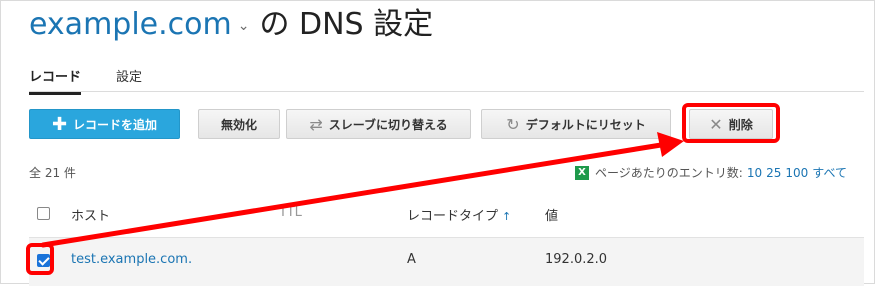 The height and width of the screenshot is (286, 875). Describe the element at coordinates (507, 216) in the screenshot. I see `sort-arrow-up-icon: ↑` at that location.